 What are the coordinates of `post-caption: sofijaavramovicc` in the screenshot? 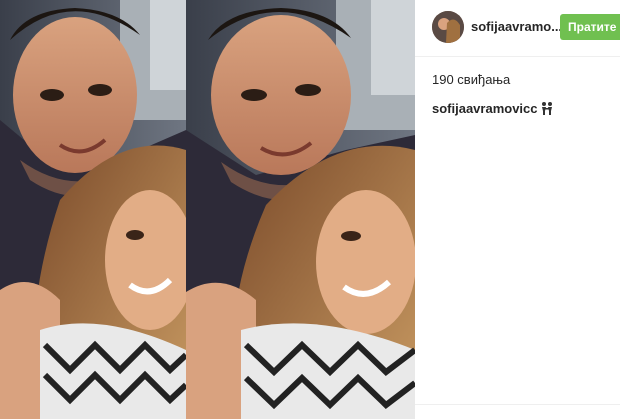 It's located at (493, 109).